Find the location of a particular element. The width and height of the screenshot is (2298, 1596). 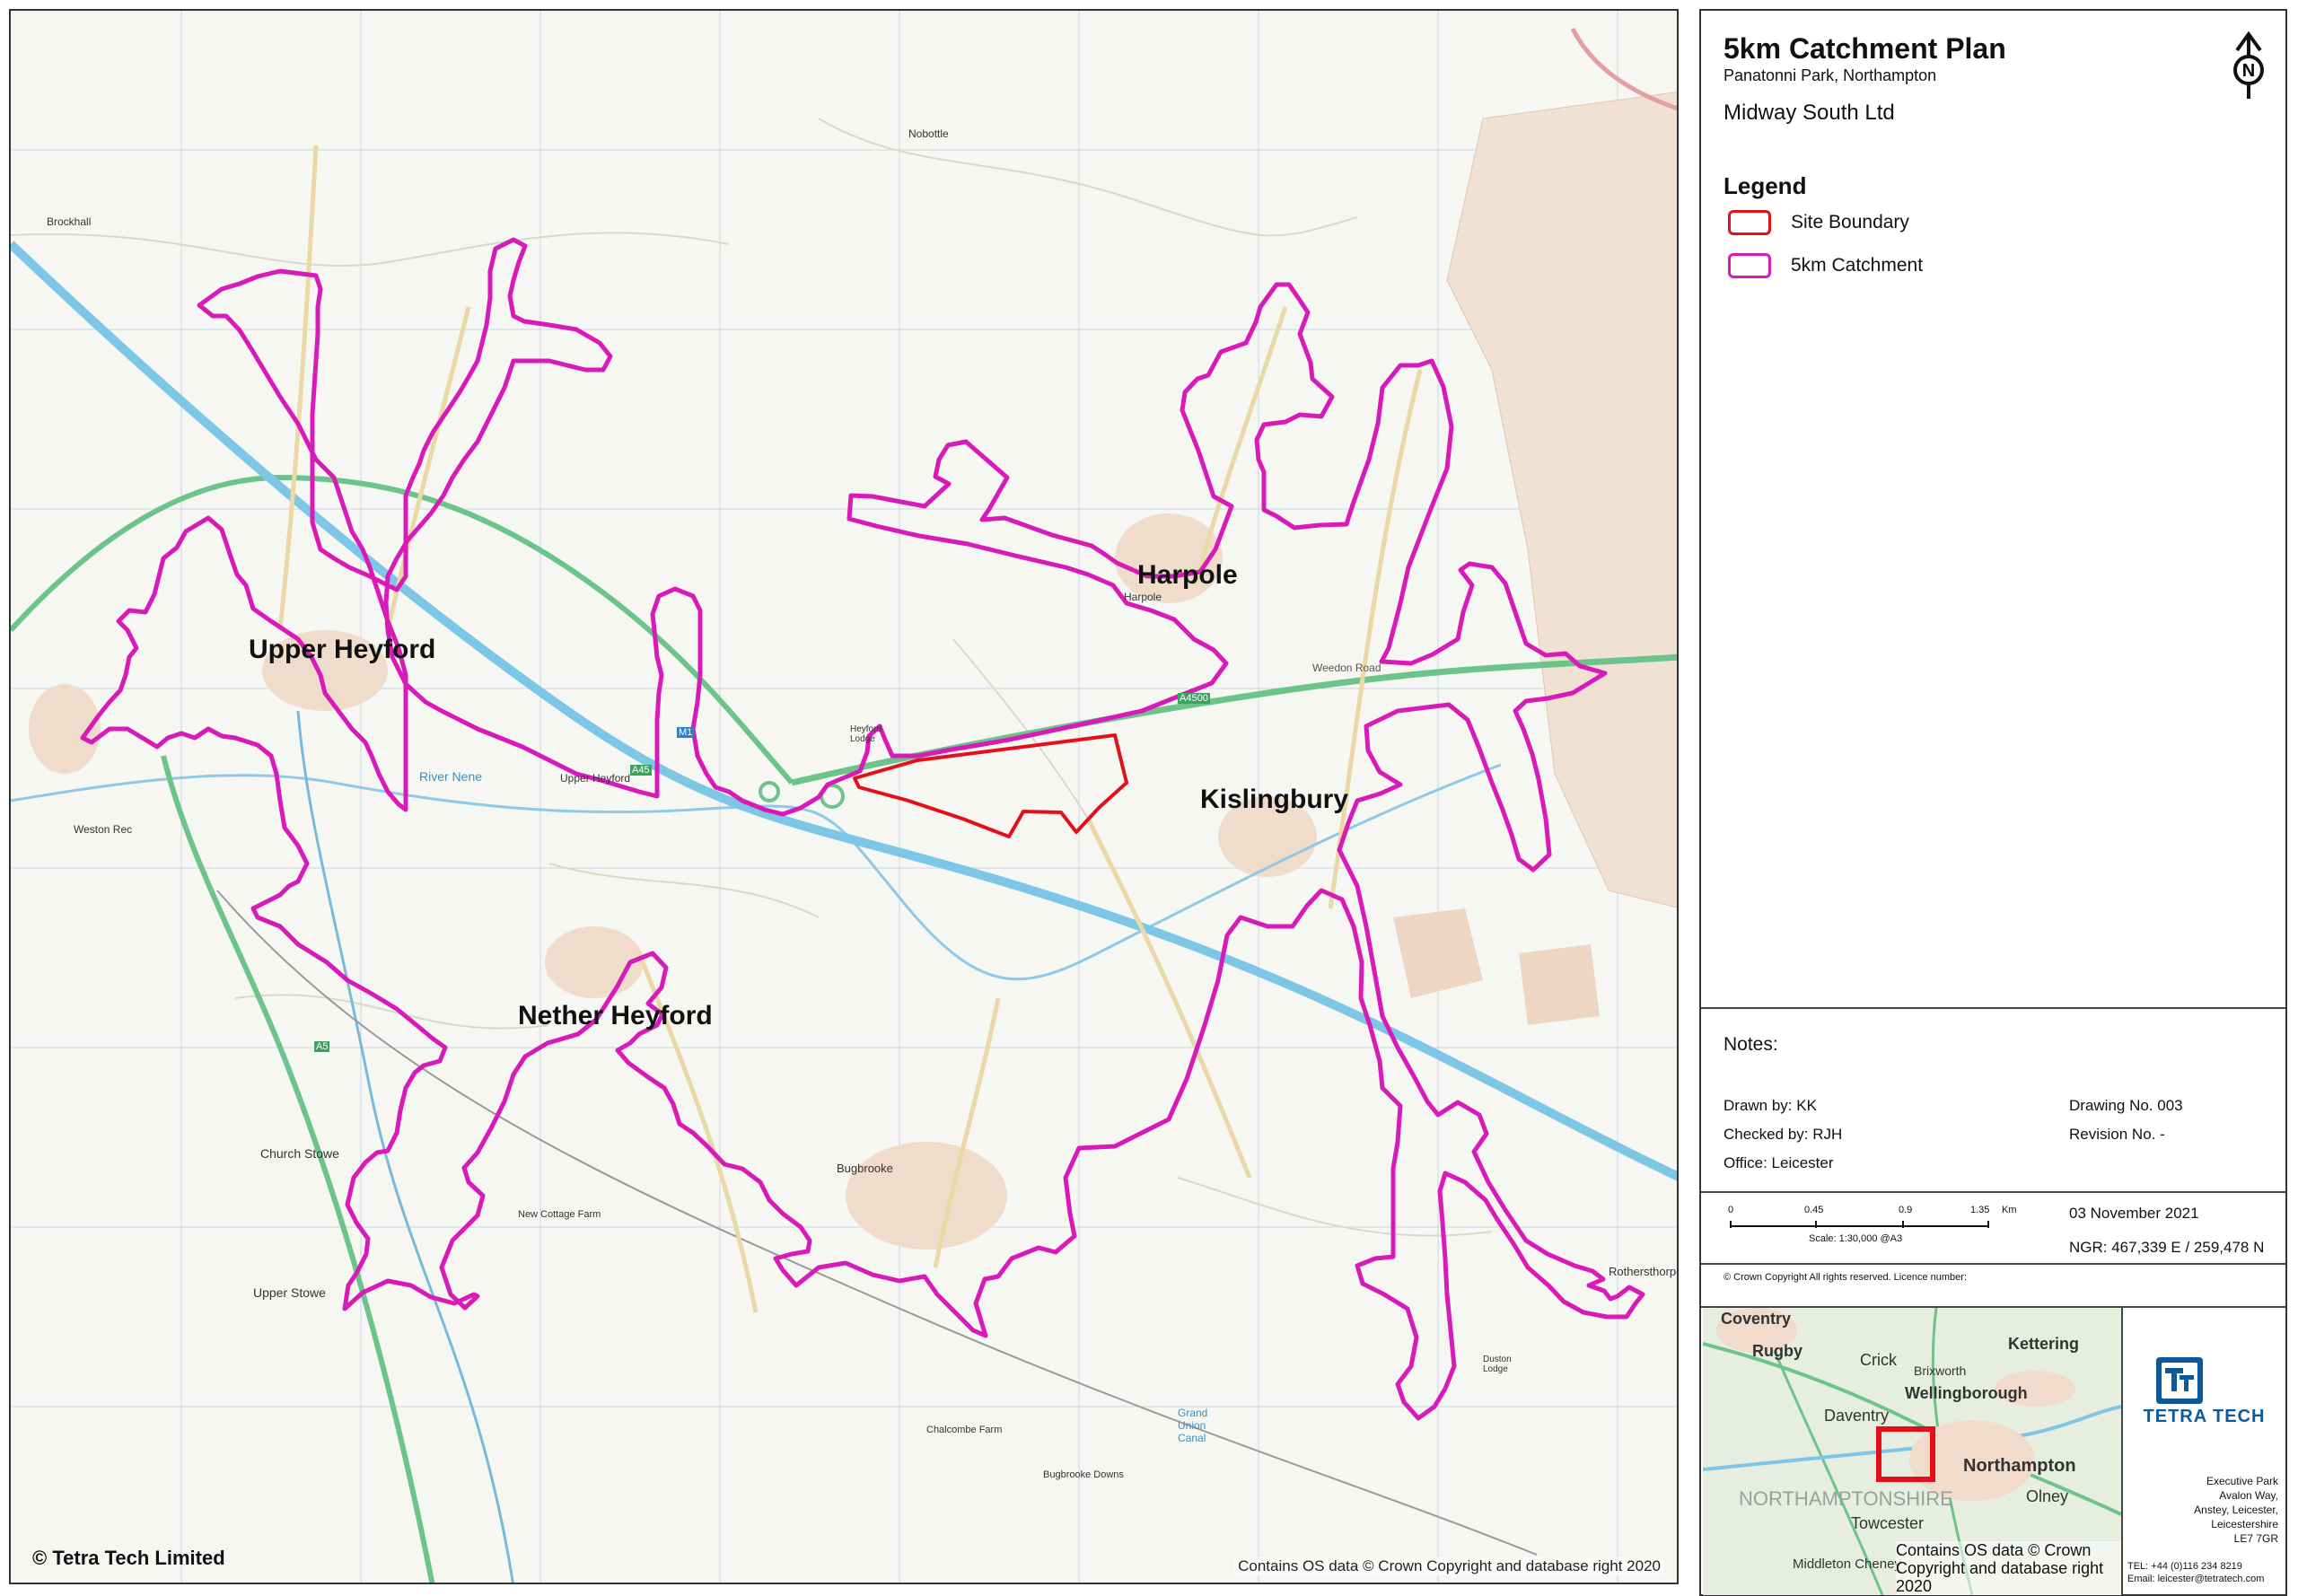

plan-title: 5km Catchment Plan is located at coordinates (1865, 48).